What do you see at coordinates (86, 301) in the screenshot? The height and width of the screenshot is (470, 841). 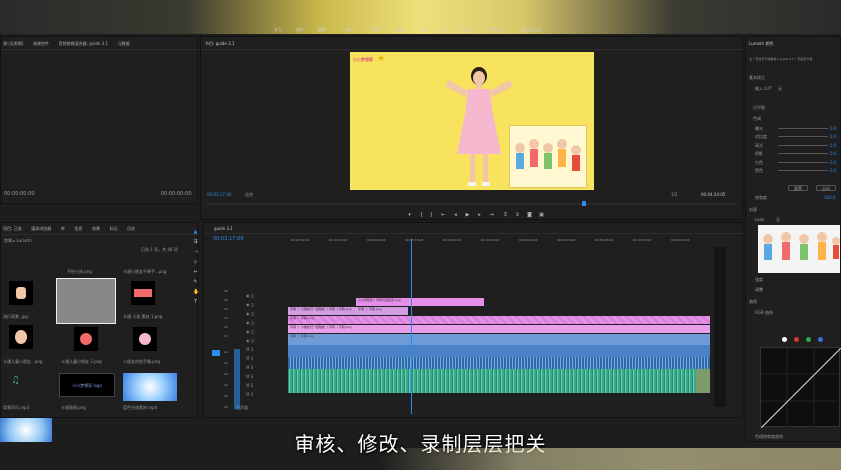 I see `project-thumb-selected` at bounding box center [86, 301].